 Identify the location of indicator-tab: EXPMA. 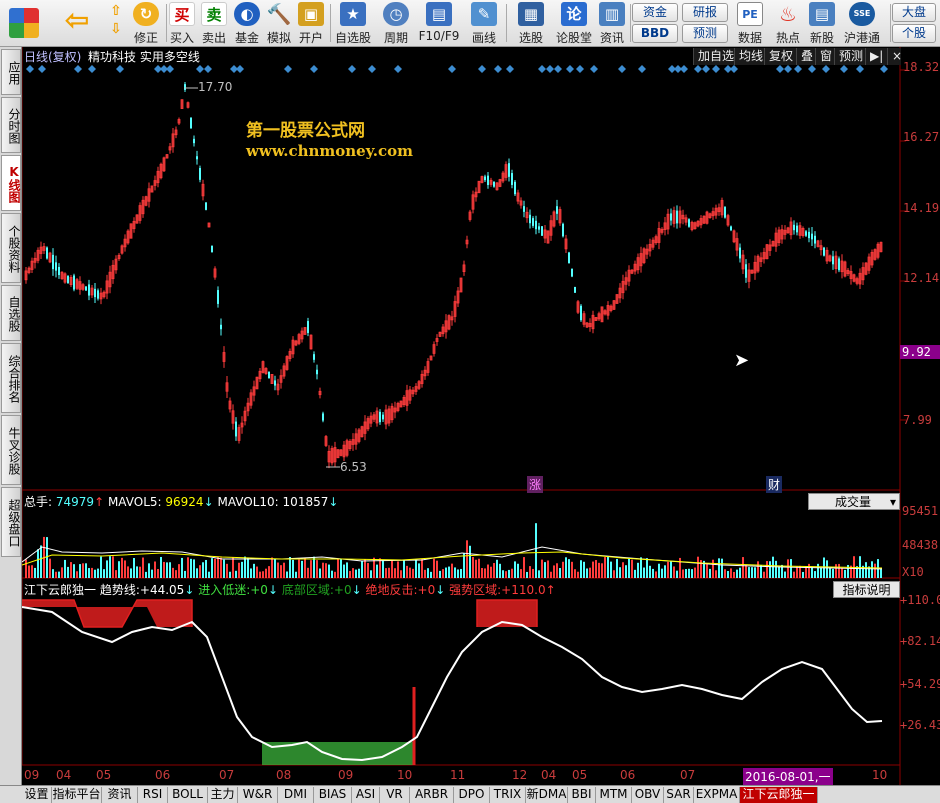
(717, 795).